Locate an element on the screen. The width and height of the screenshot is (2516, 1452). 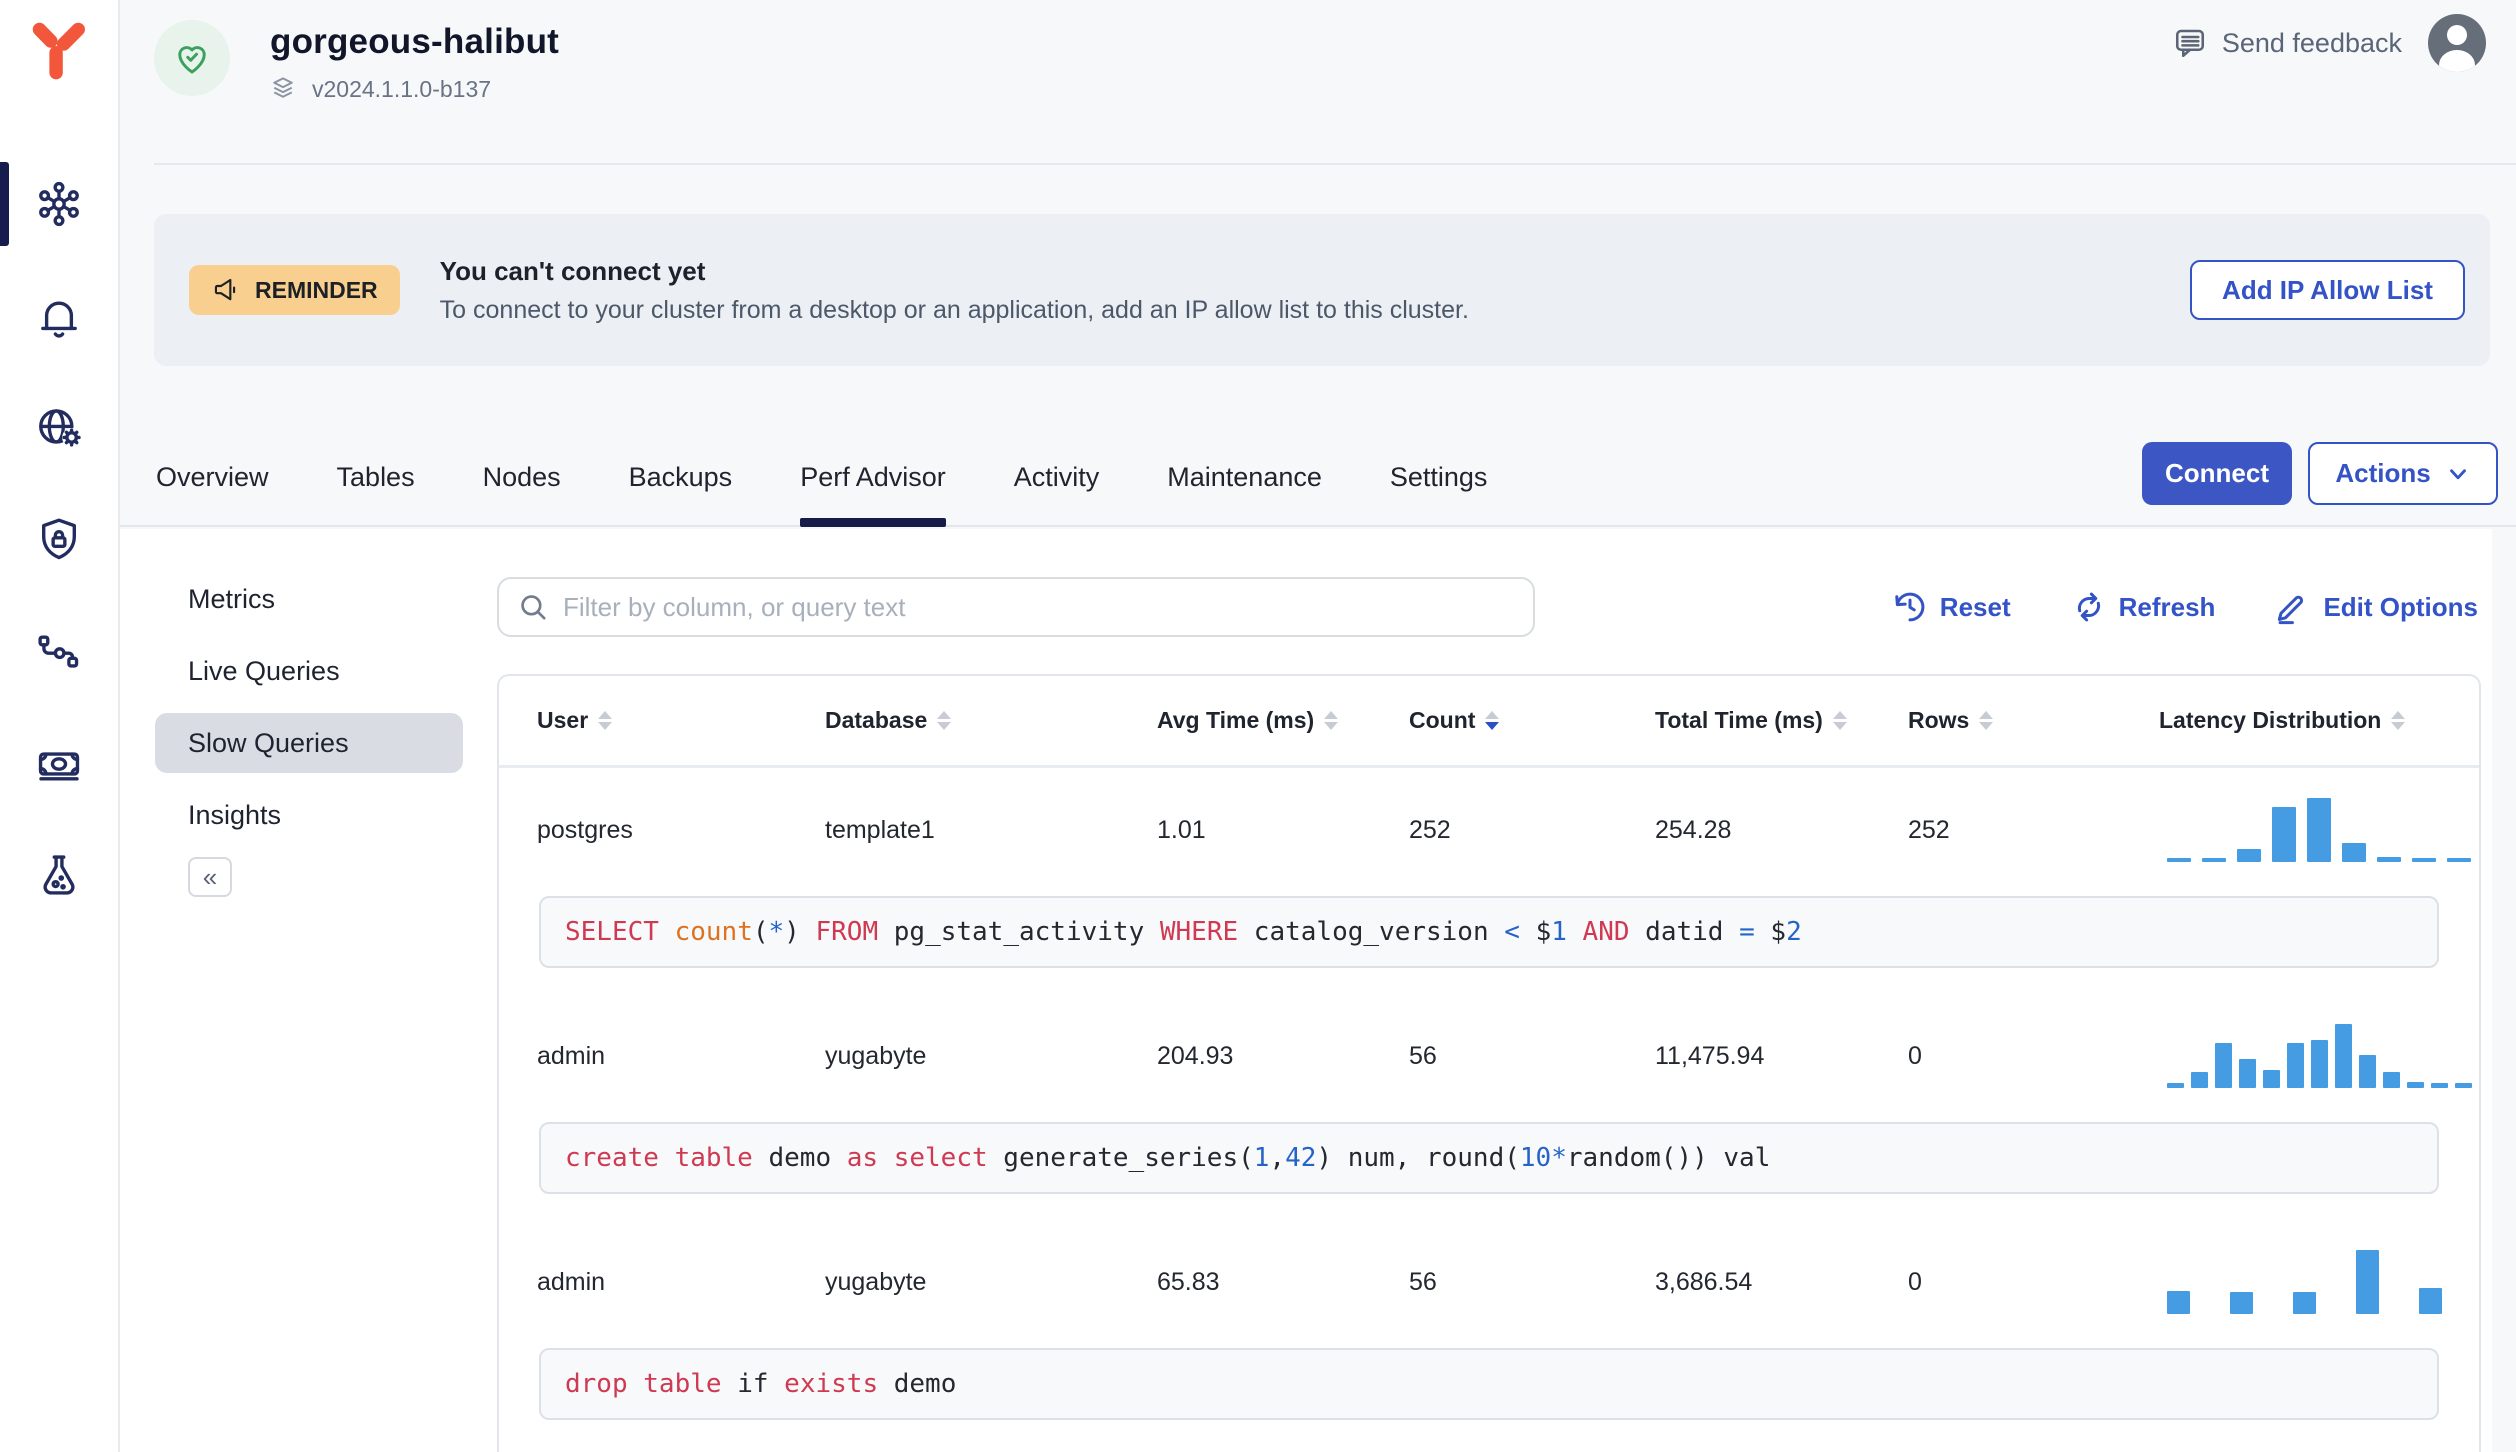
globe-gear-icon is located at coordinates (60, 428).